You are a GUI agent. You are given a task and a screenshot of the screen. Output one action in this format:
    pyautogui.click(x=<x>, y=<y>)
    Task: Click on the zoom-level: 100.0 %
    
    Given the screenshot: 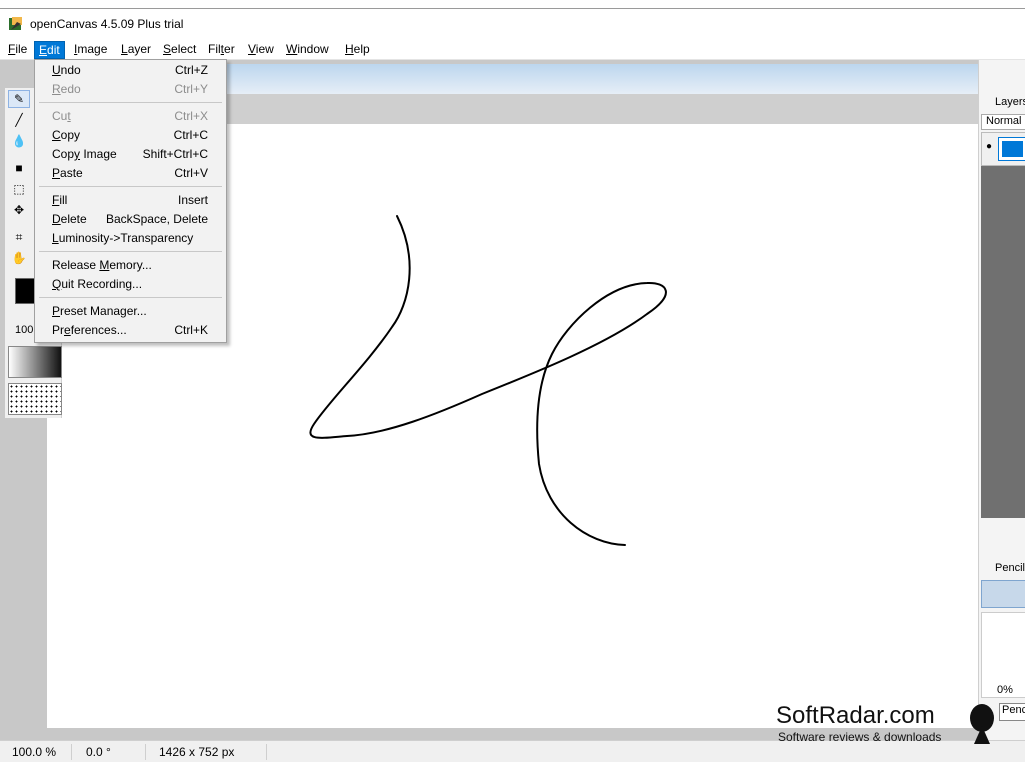 What is the action you would take?
    pyautogui.click(x=36, y=752)
    